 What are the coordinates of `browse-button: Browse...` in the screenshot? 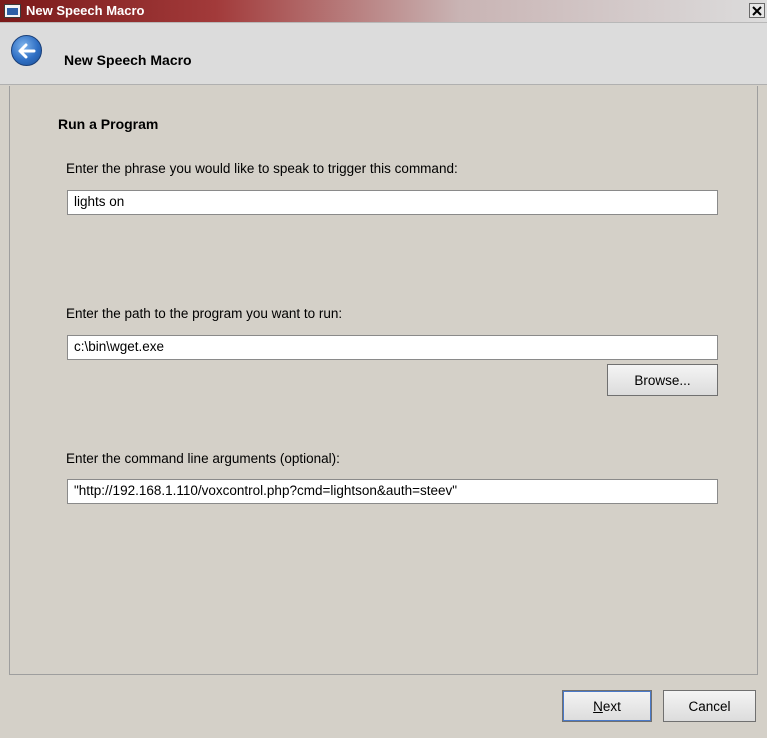 It's located at (662, 380).